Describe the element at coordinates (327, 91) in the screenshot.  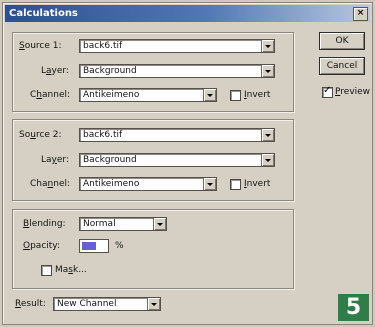
I see `preview-checkbox` at that location.